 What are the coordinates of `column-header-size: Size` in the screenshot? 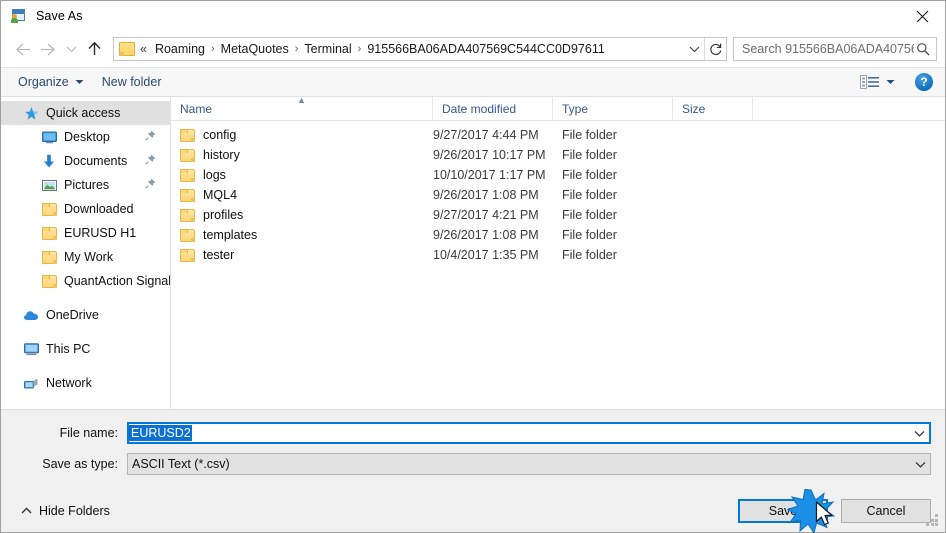 It's located at (713, 108).